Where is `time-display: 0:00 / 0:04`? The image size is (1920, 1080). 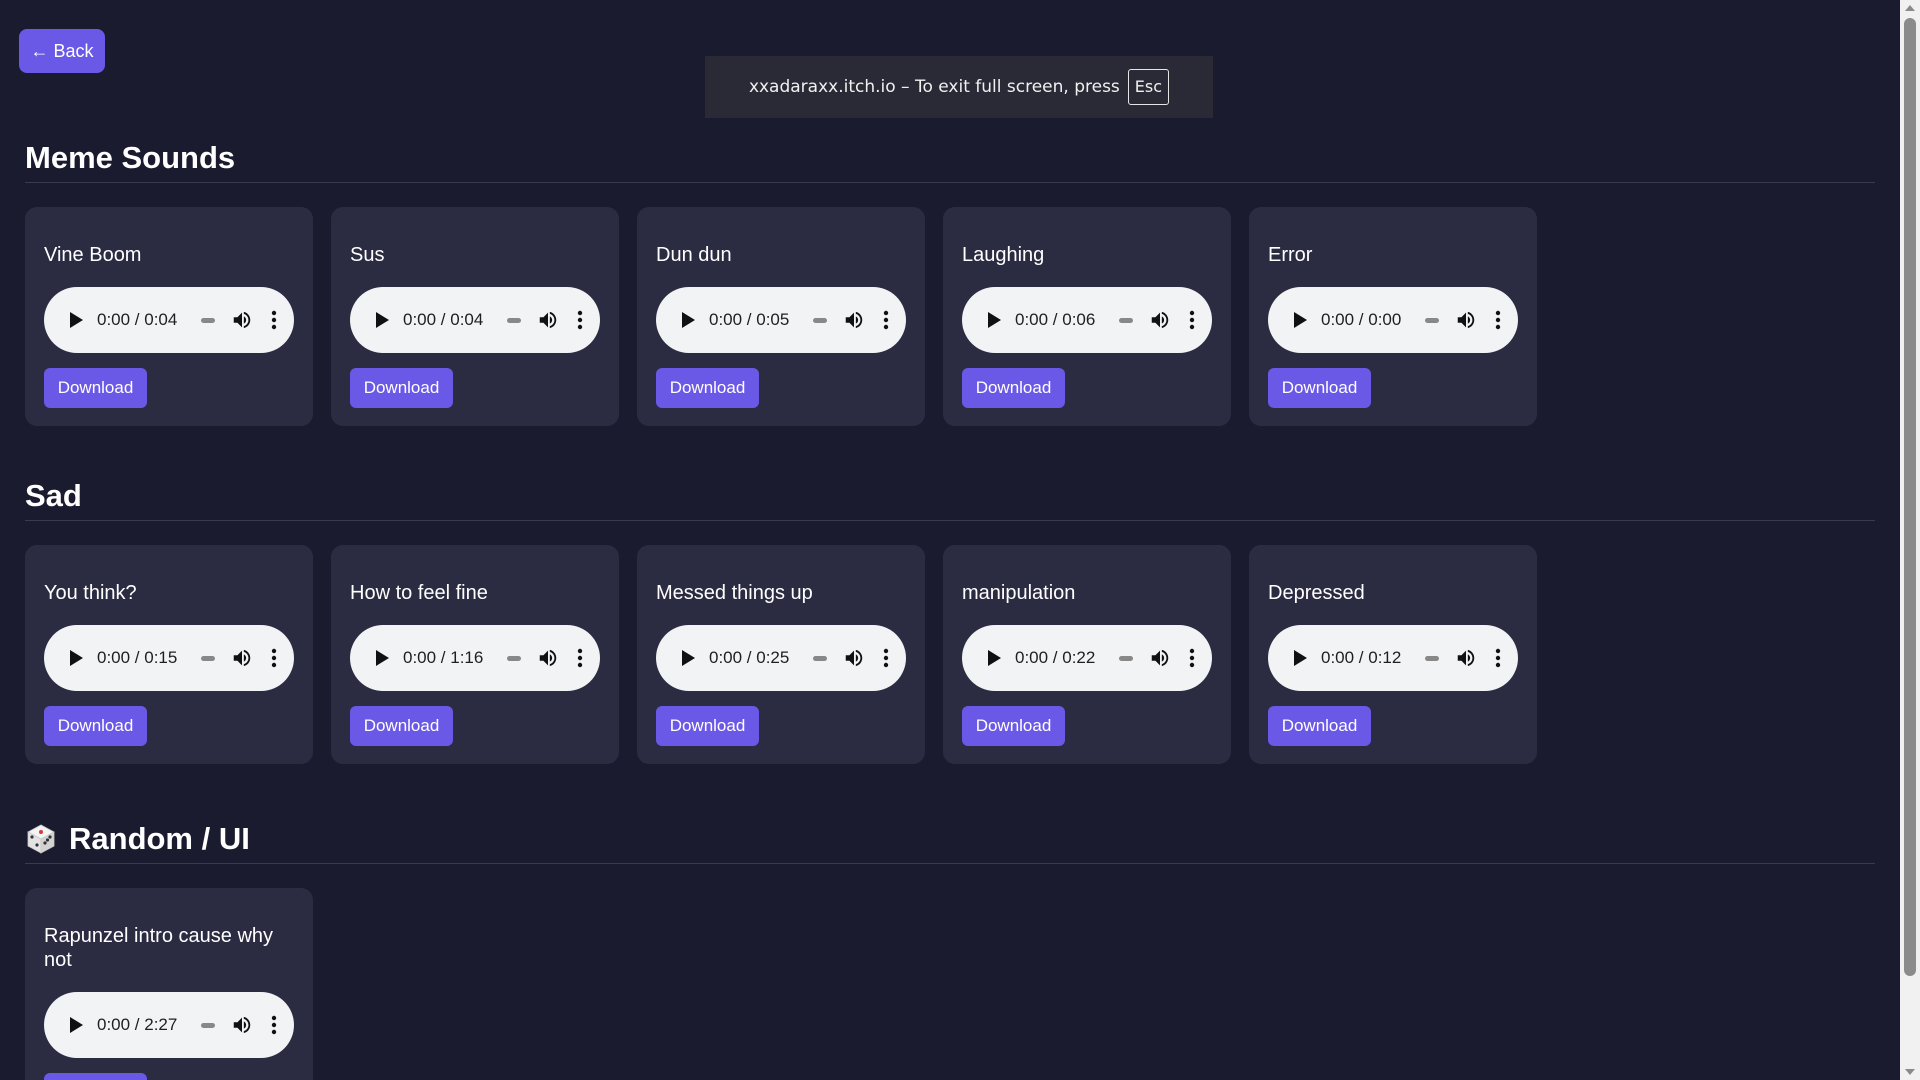 time-display: 0:00 / 0:04 is located at coordinates (443, 319).